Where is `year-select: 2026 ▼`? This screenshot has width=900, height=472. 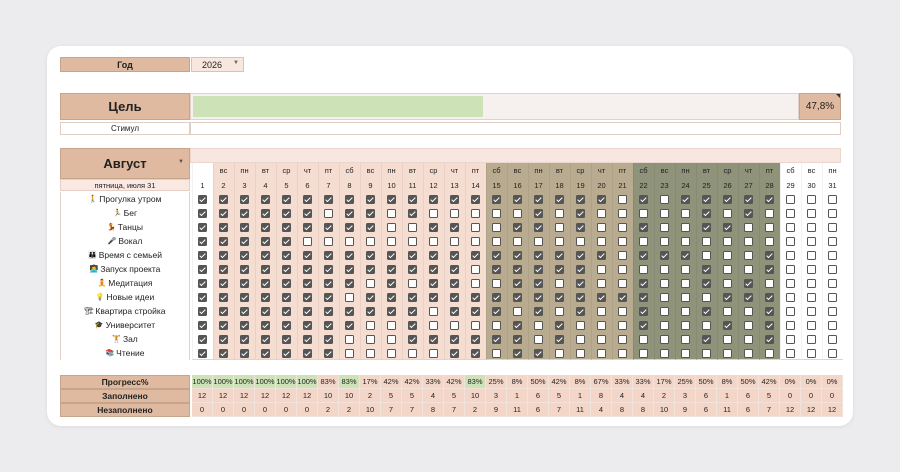
year-select: 2026 ▼ is located at coordinates (217, 64).